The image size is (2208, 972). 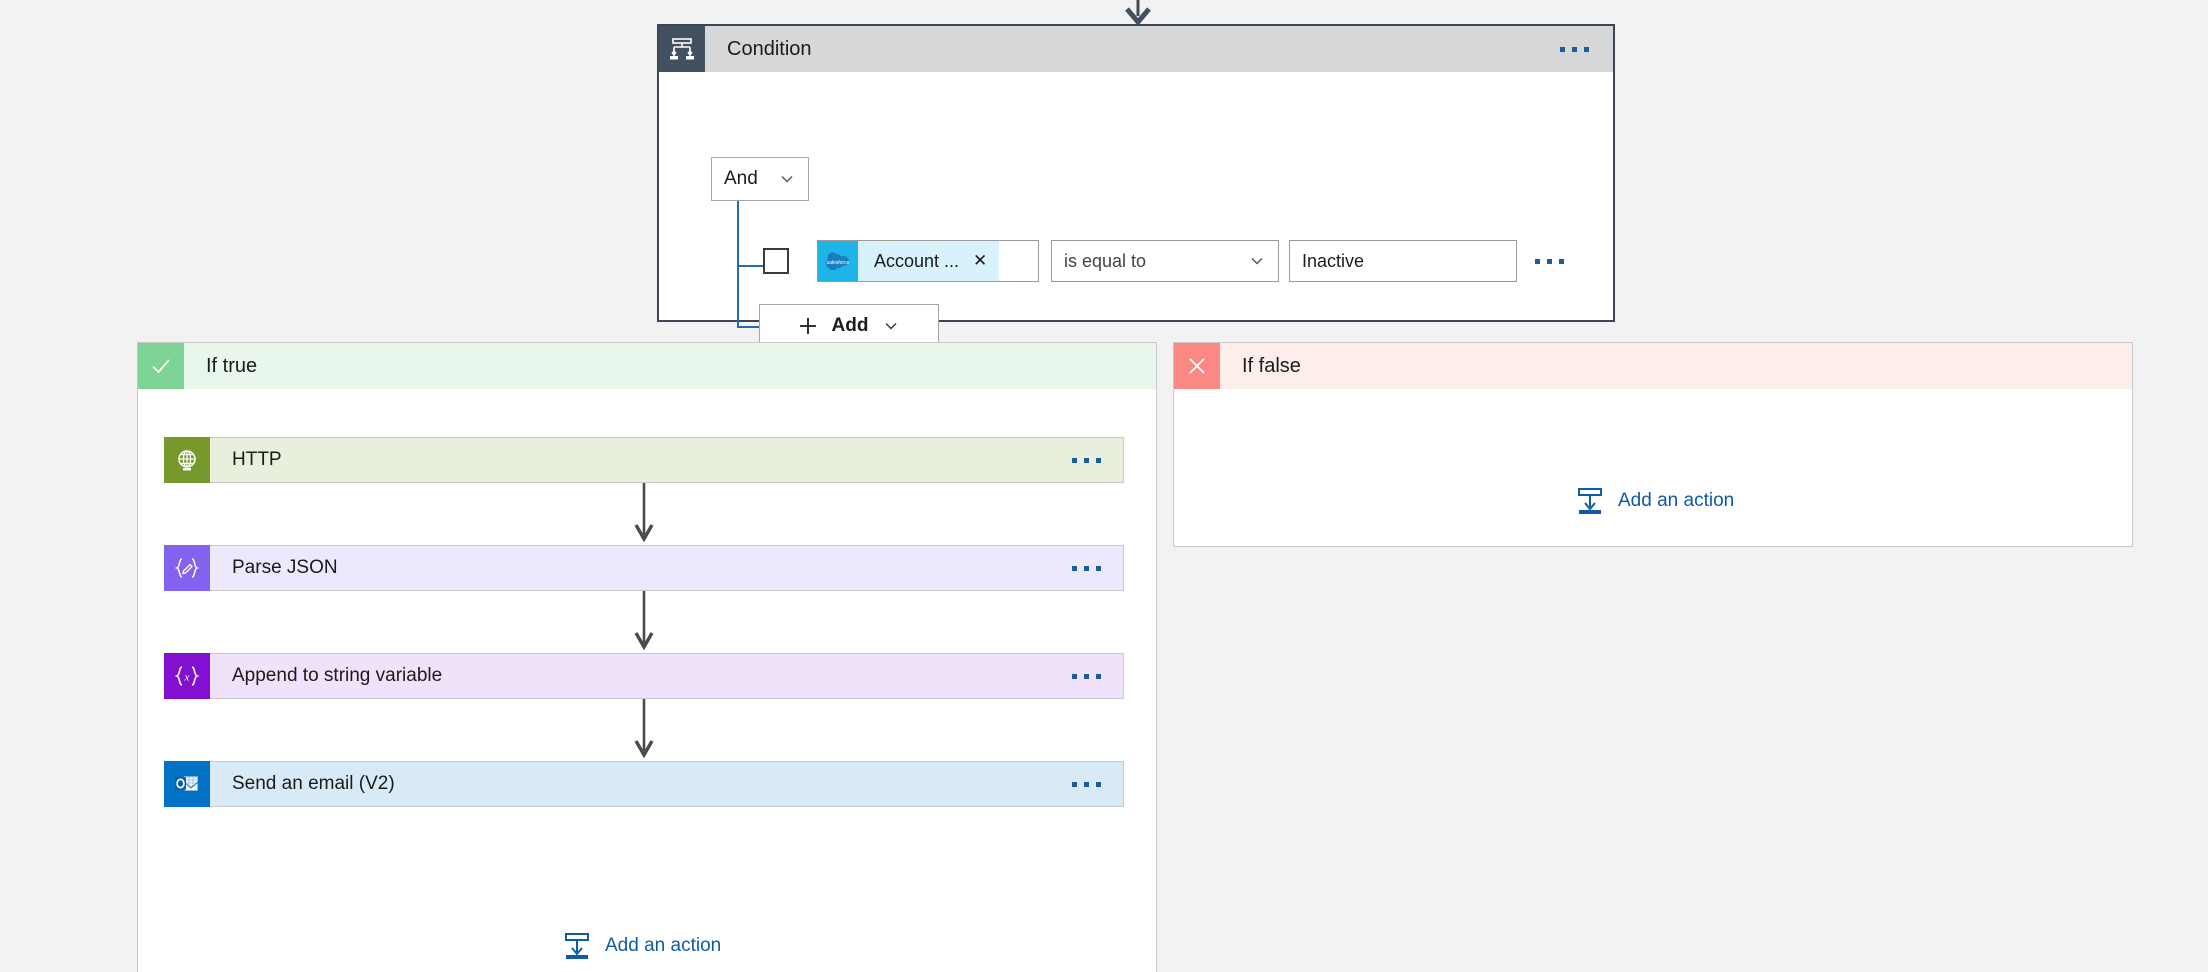 What do you see at coordinates (644, 622) in the screenshot?
I see `connector-parse-to-append` at bounding box center [644, 622].